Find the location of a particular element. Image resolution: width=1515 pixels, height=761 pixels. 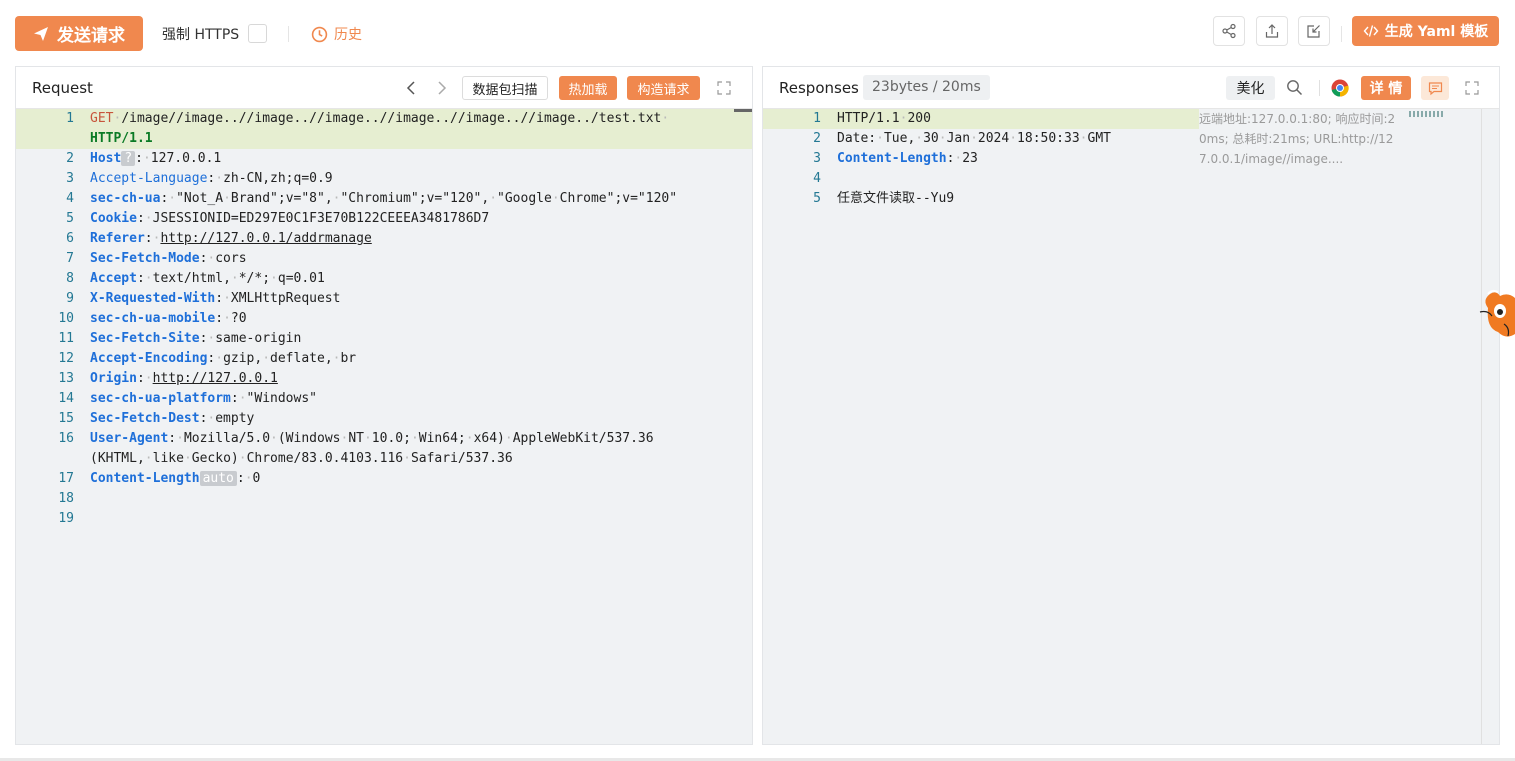

code-line: 6 Referer:·http://127.0.0.1/addrmanage is located at coordinates (384, 239).